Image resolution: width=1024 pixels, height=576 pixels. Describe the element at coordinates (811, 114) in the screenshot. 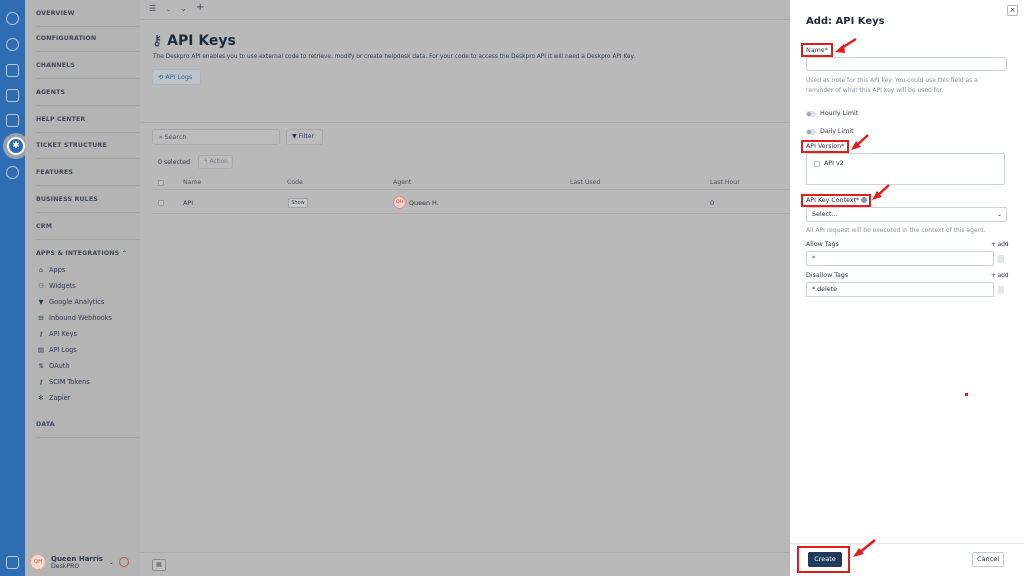

I see `hourly-limit-toggle` at that location.